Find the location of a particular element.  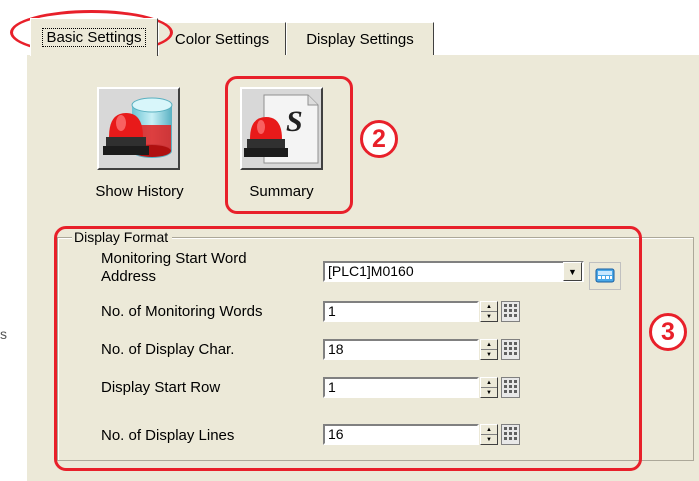

annotation-box-summary is located at coordinates (289, 145).